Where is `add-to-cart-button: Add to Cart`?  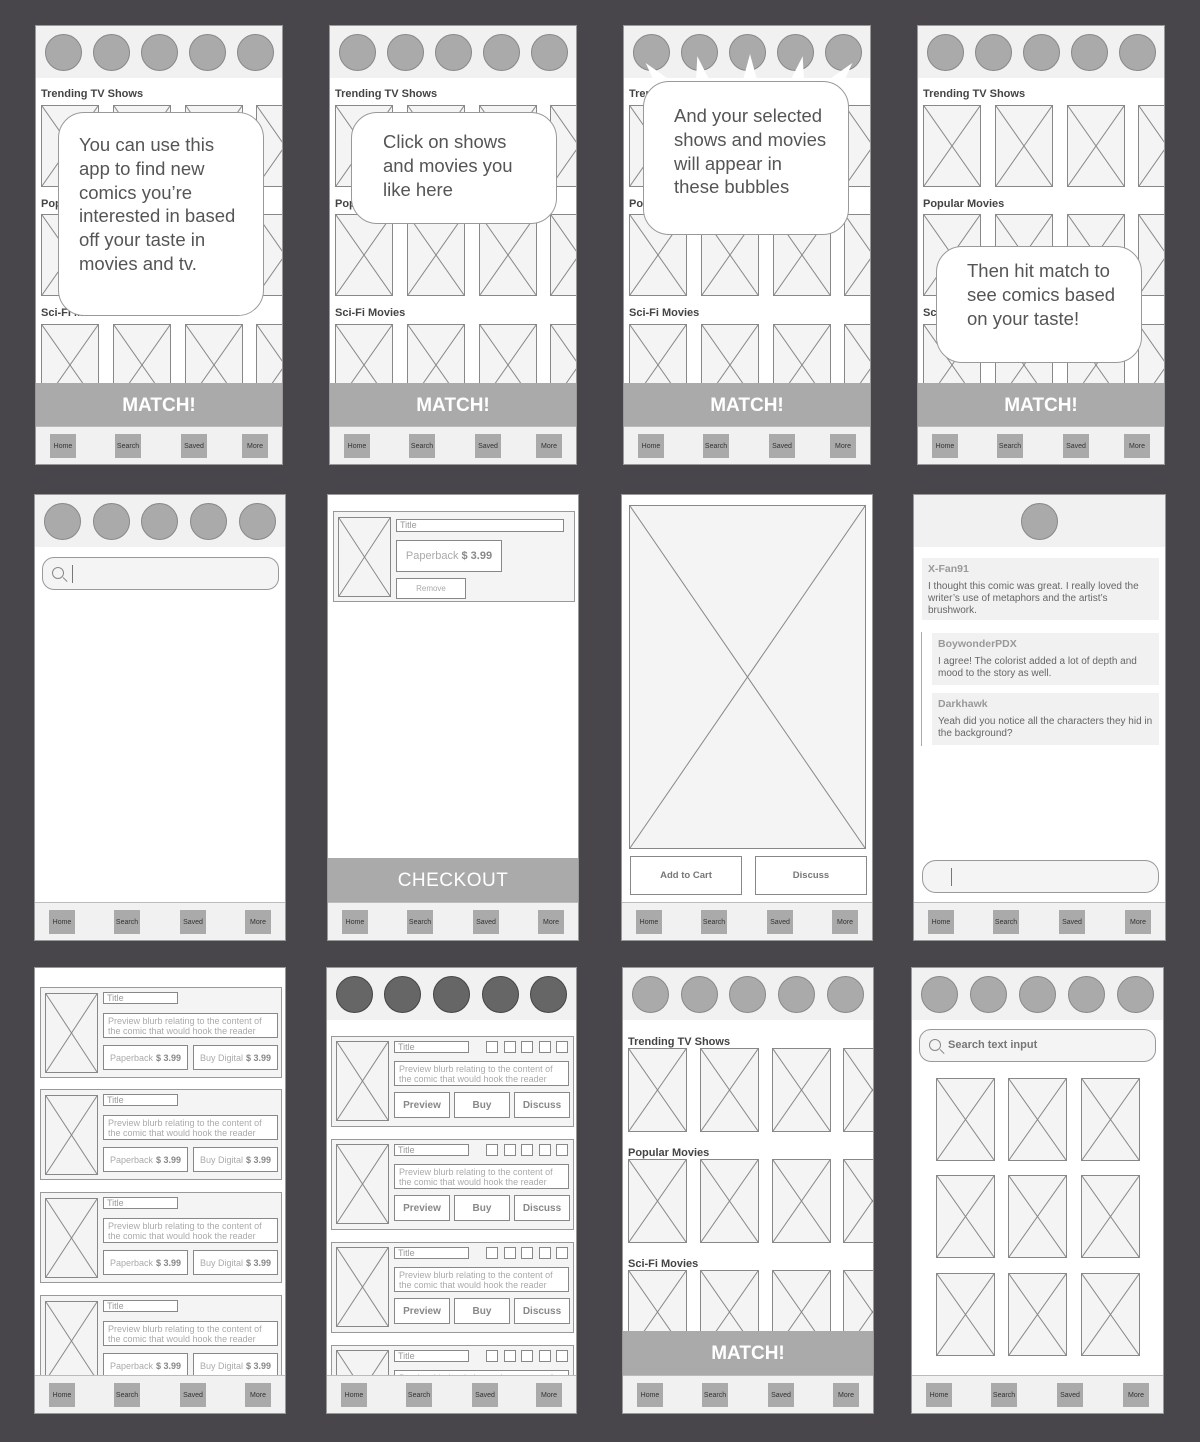
add-to-cart-button: Add to Cart is located at coordinates (686, 875).